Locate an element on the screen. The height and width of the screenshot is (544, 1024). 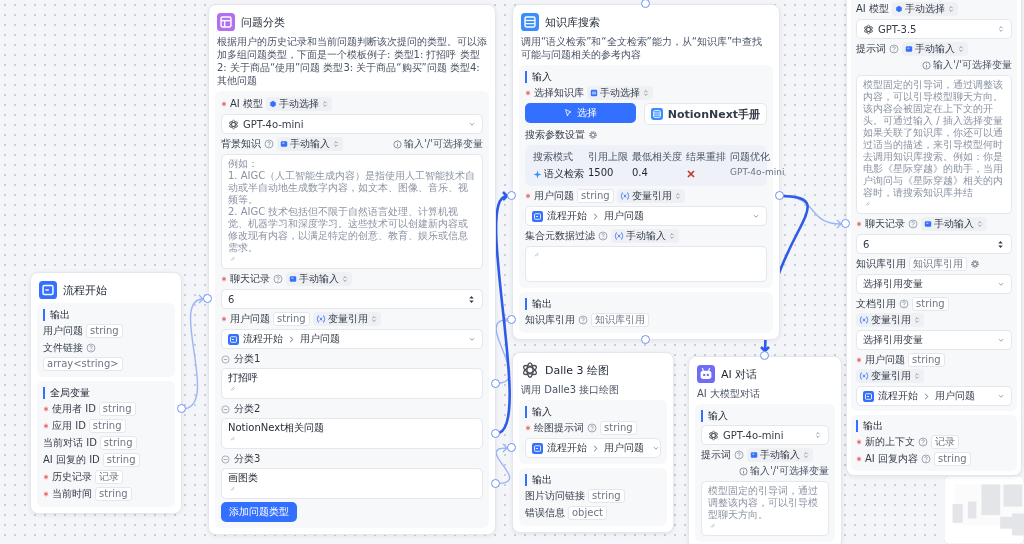
field-label: 聊天记录 is located at coordinates (885, 224).